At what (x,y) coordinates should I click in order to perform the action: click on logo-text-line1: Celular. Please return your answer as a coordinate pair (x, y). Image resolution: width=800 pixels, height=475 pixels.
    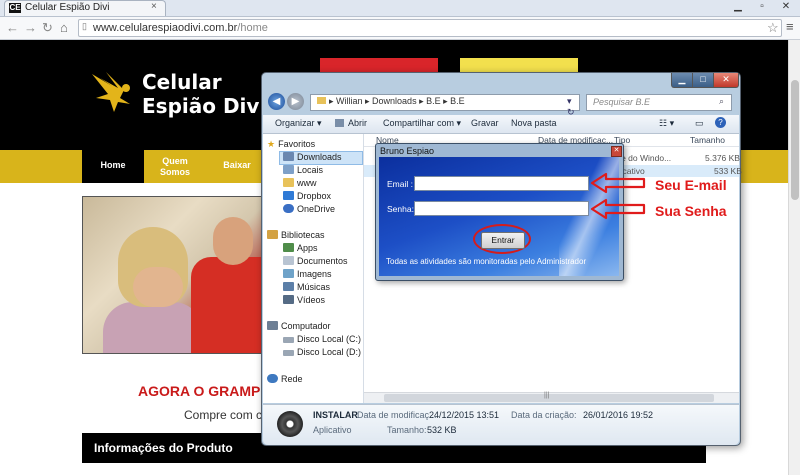
    Looking at the image, I should click on (182, 82).